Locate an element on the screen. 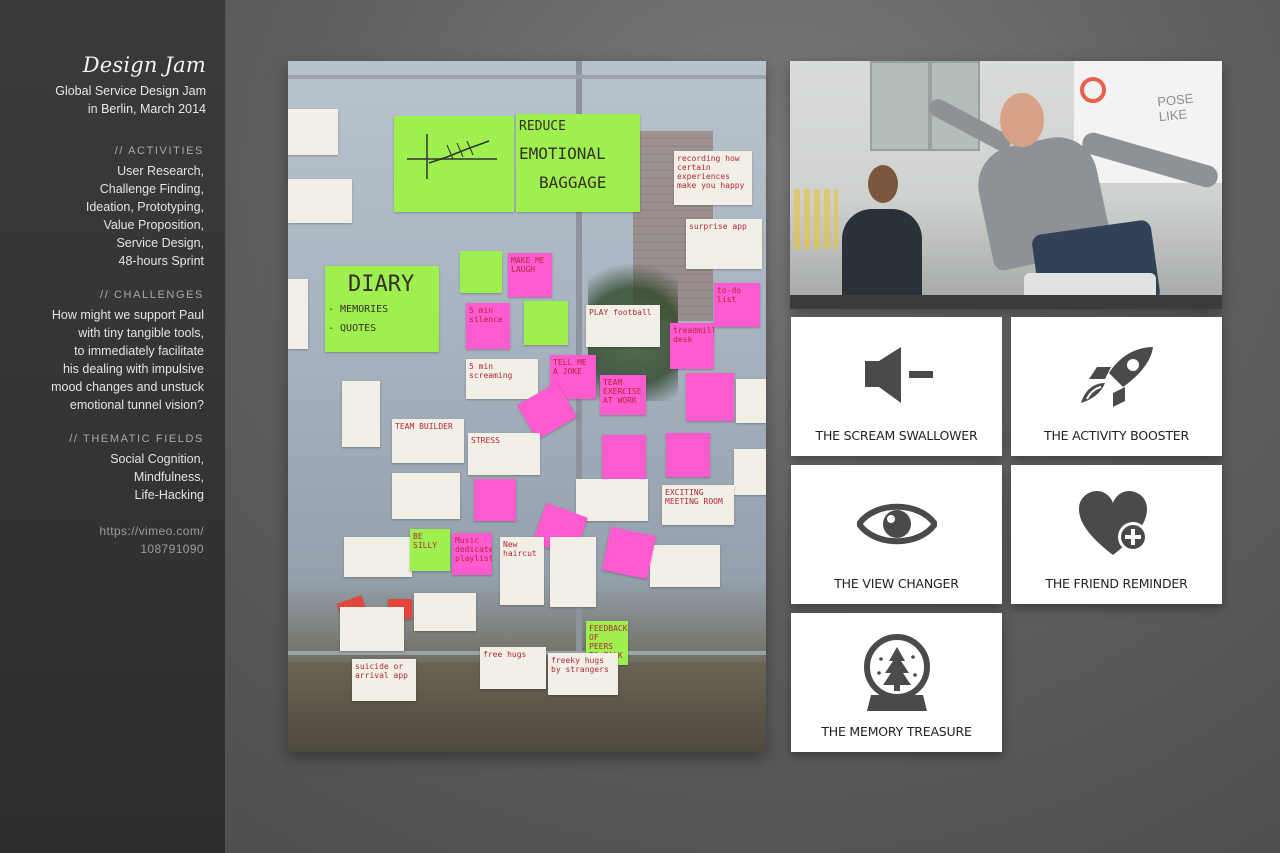 Image resolution: width=1280 pixels, height=853 pixels. sticky-note-diary: DIARY - MEMORIES - QUOTES is located at coordinates (382, 309).